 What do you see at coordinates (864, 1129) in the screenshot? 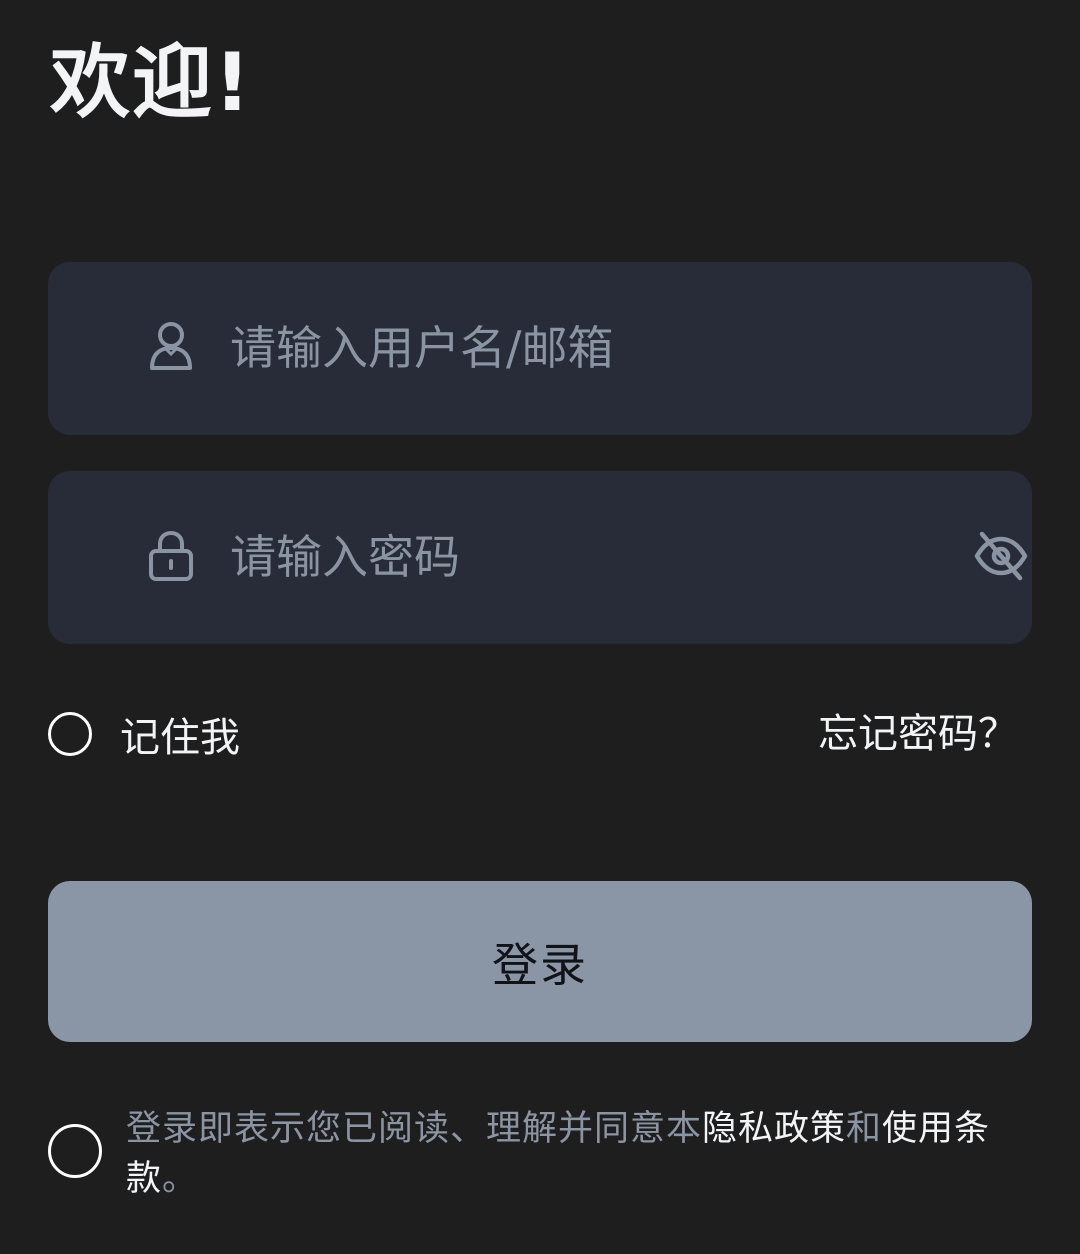
I see `agreement-conjunction: 和` at bounding box center [864, 1129].